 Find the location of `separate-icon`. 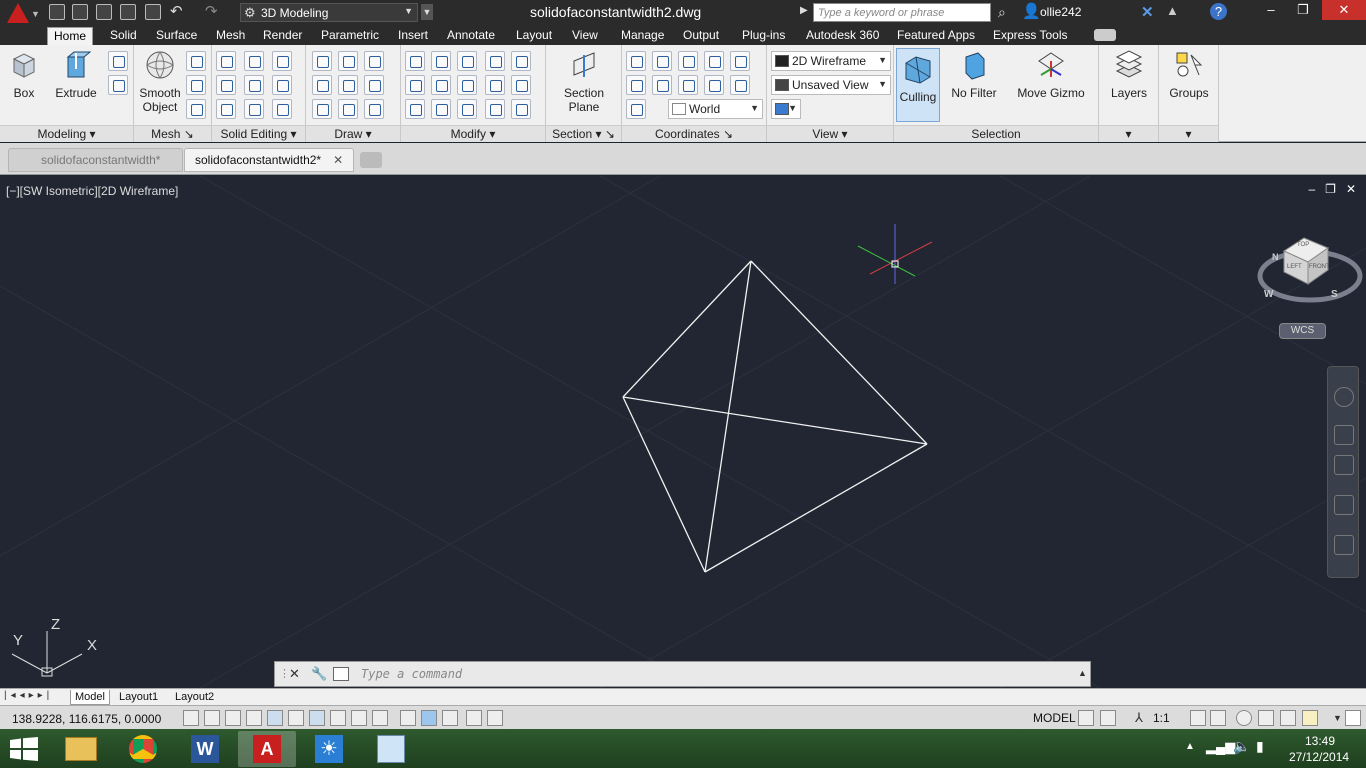

separate-icon is located at coordinates (282, 85).